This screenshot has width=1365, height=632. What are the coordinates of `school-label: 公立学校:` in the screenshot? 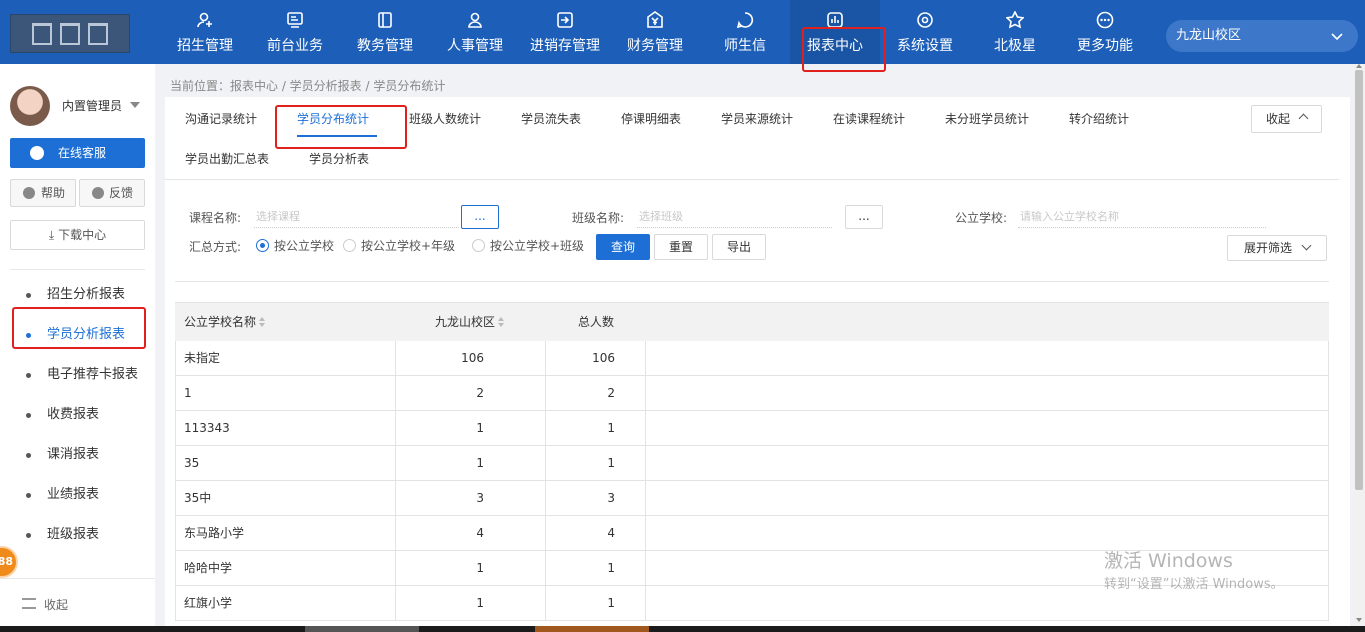 It's located at (981, 218).